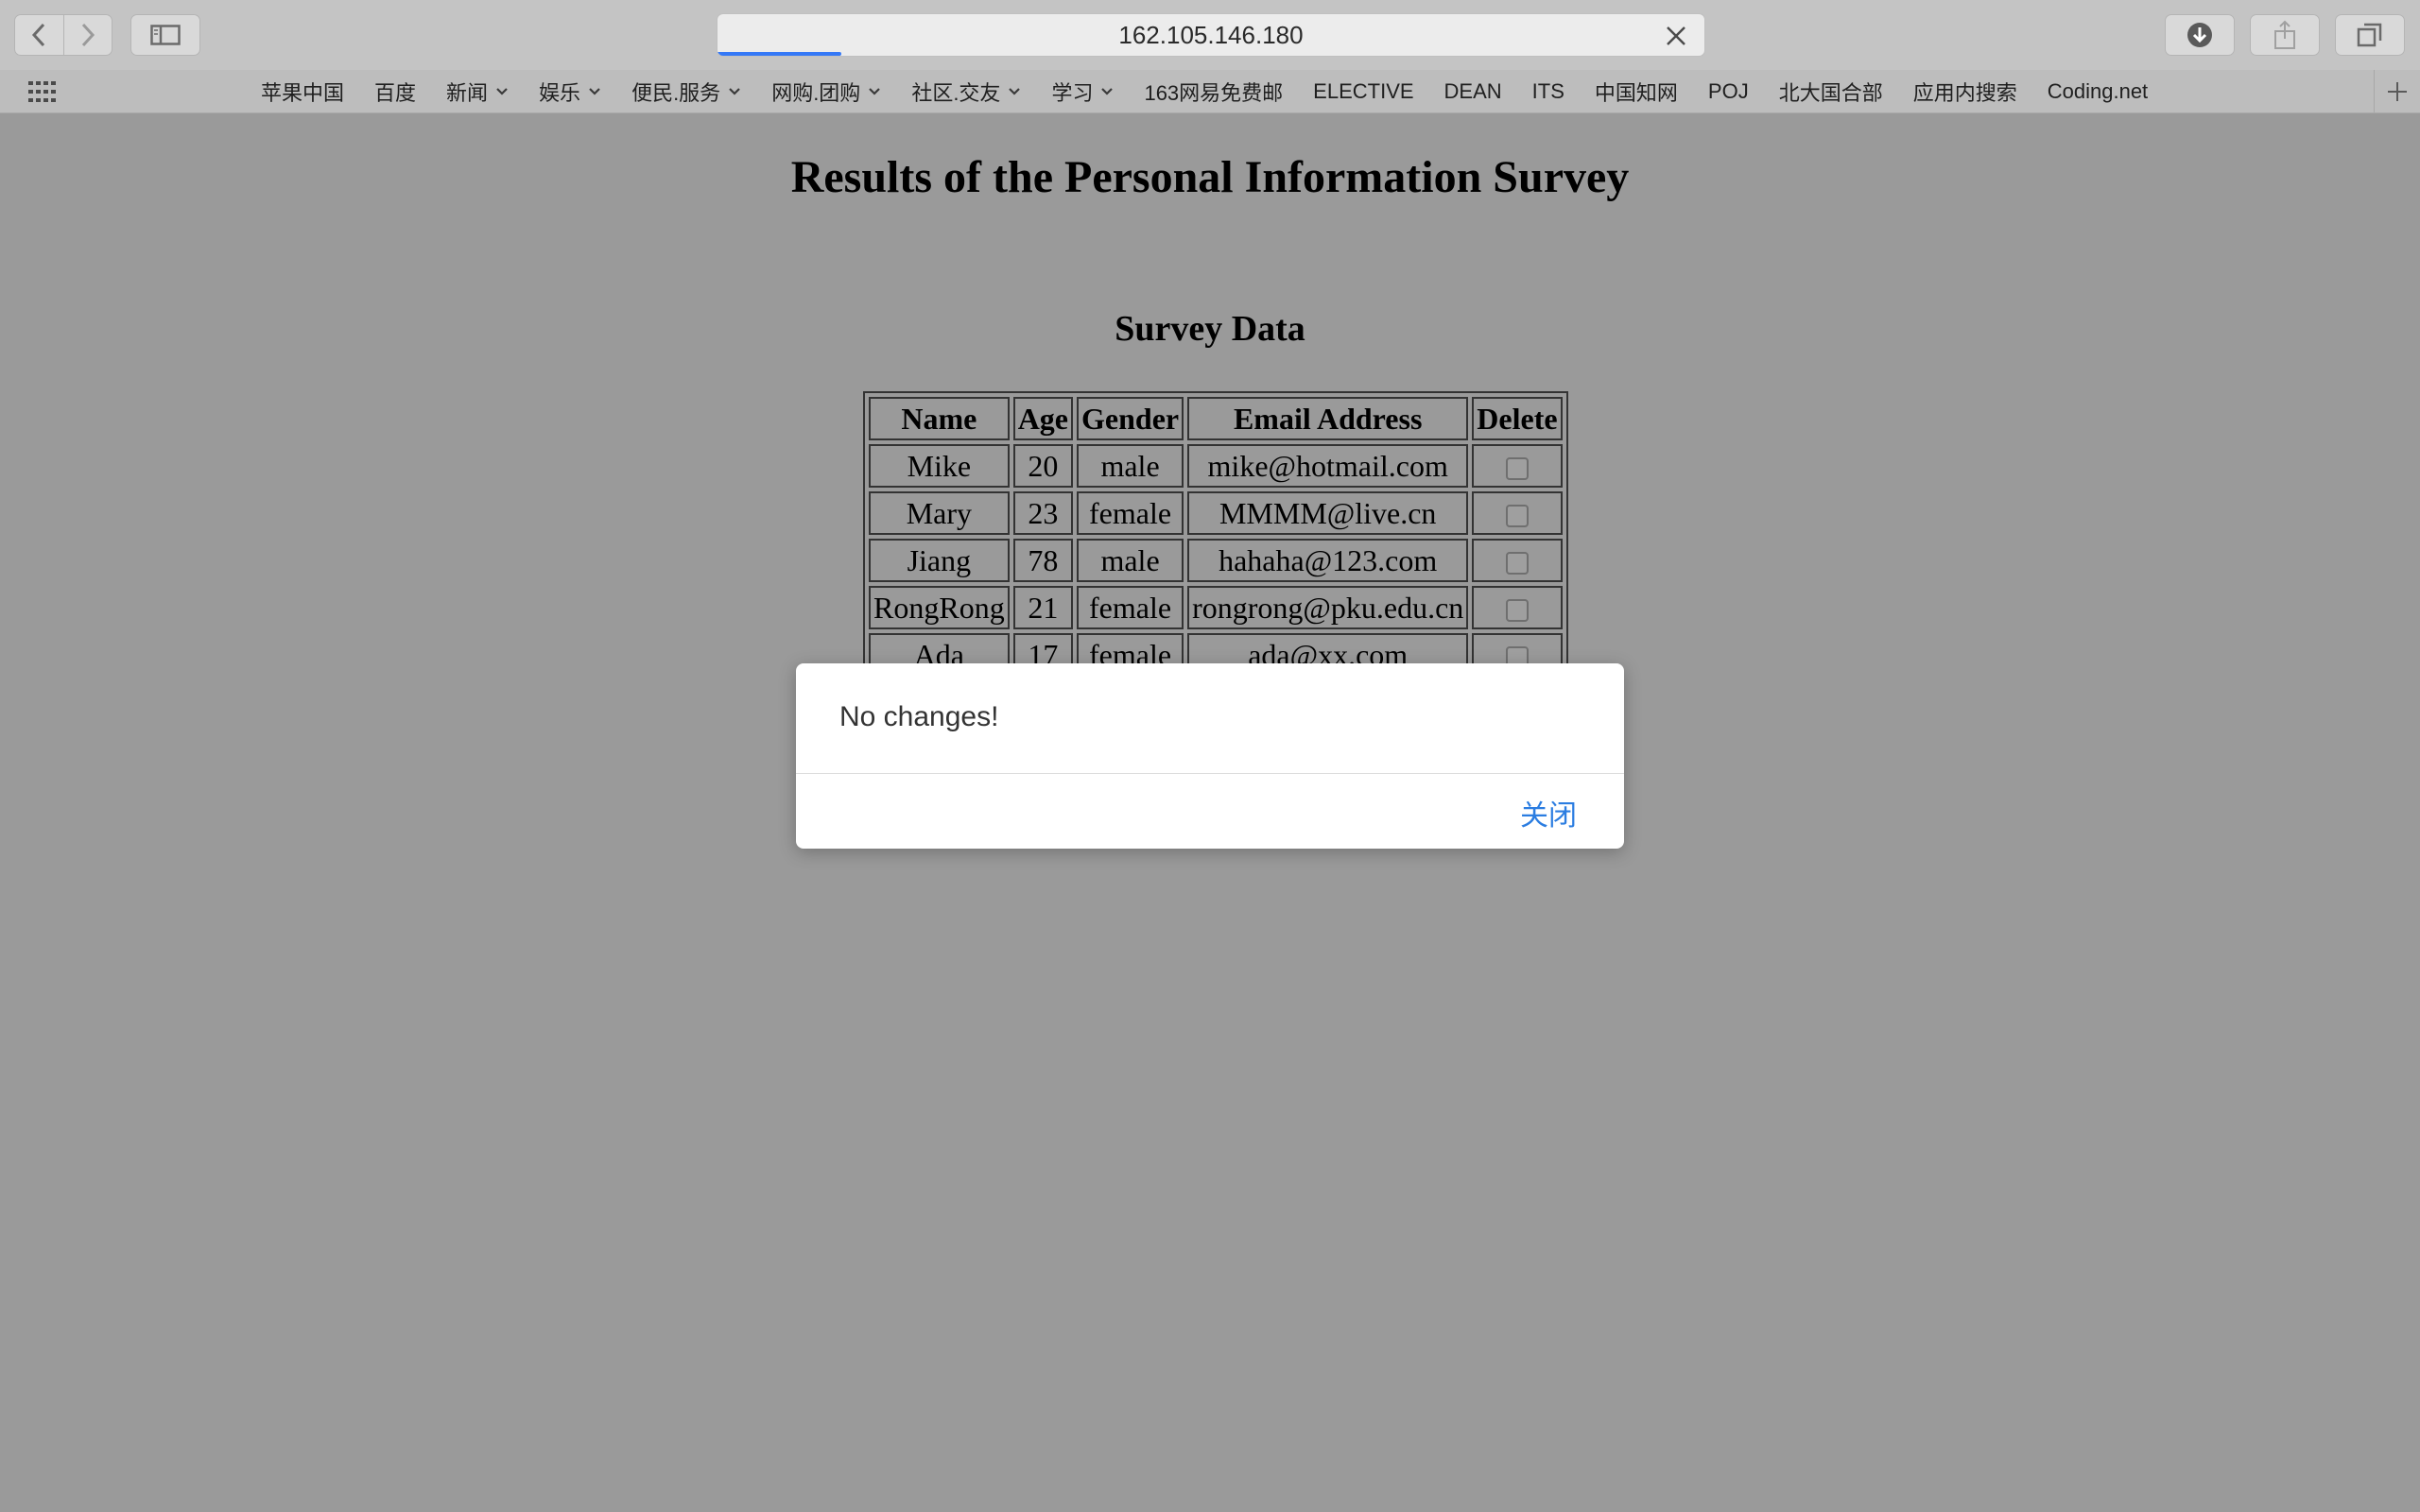  I want to click on address-bar: 162.105.146.180, so click(1211, 35).